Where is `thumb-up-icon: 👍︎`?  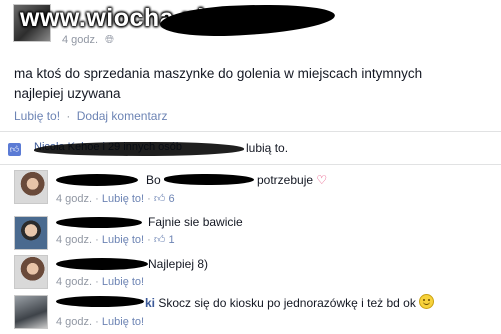
thumb-up-icon: 👍︎ is located at coordinates (14, 149).